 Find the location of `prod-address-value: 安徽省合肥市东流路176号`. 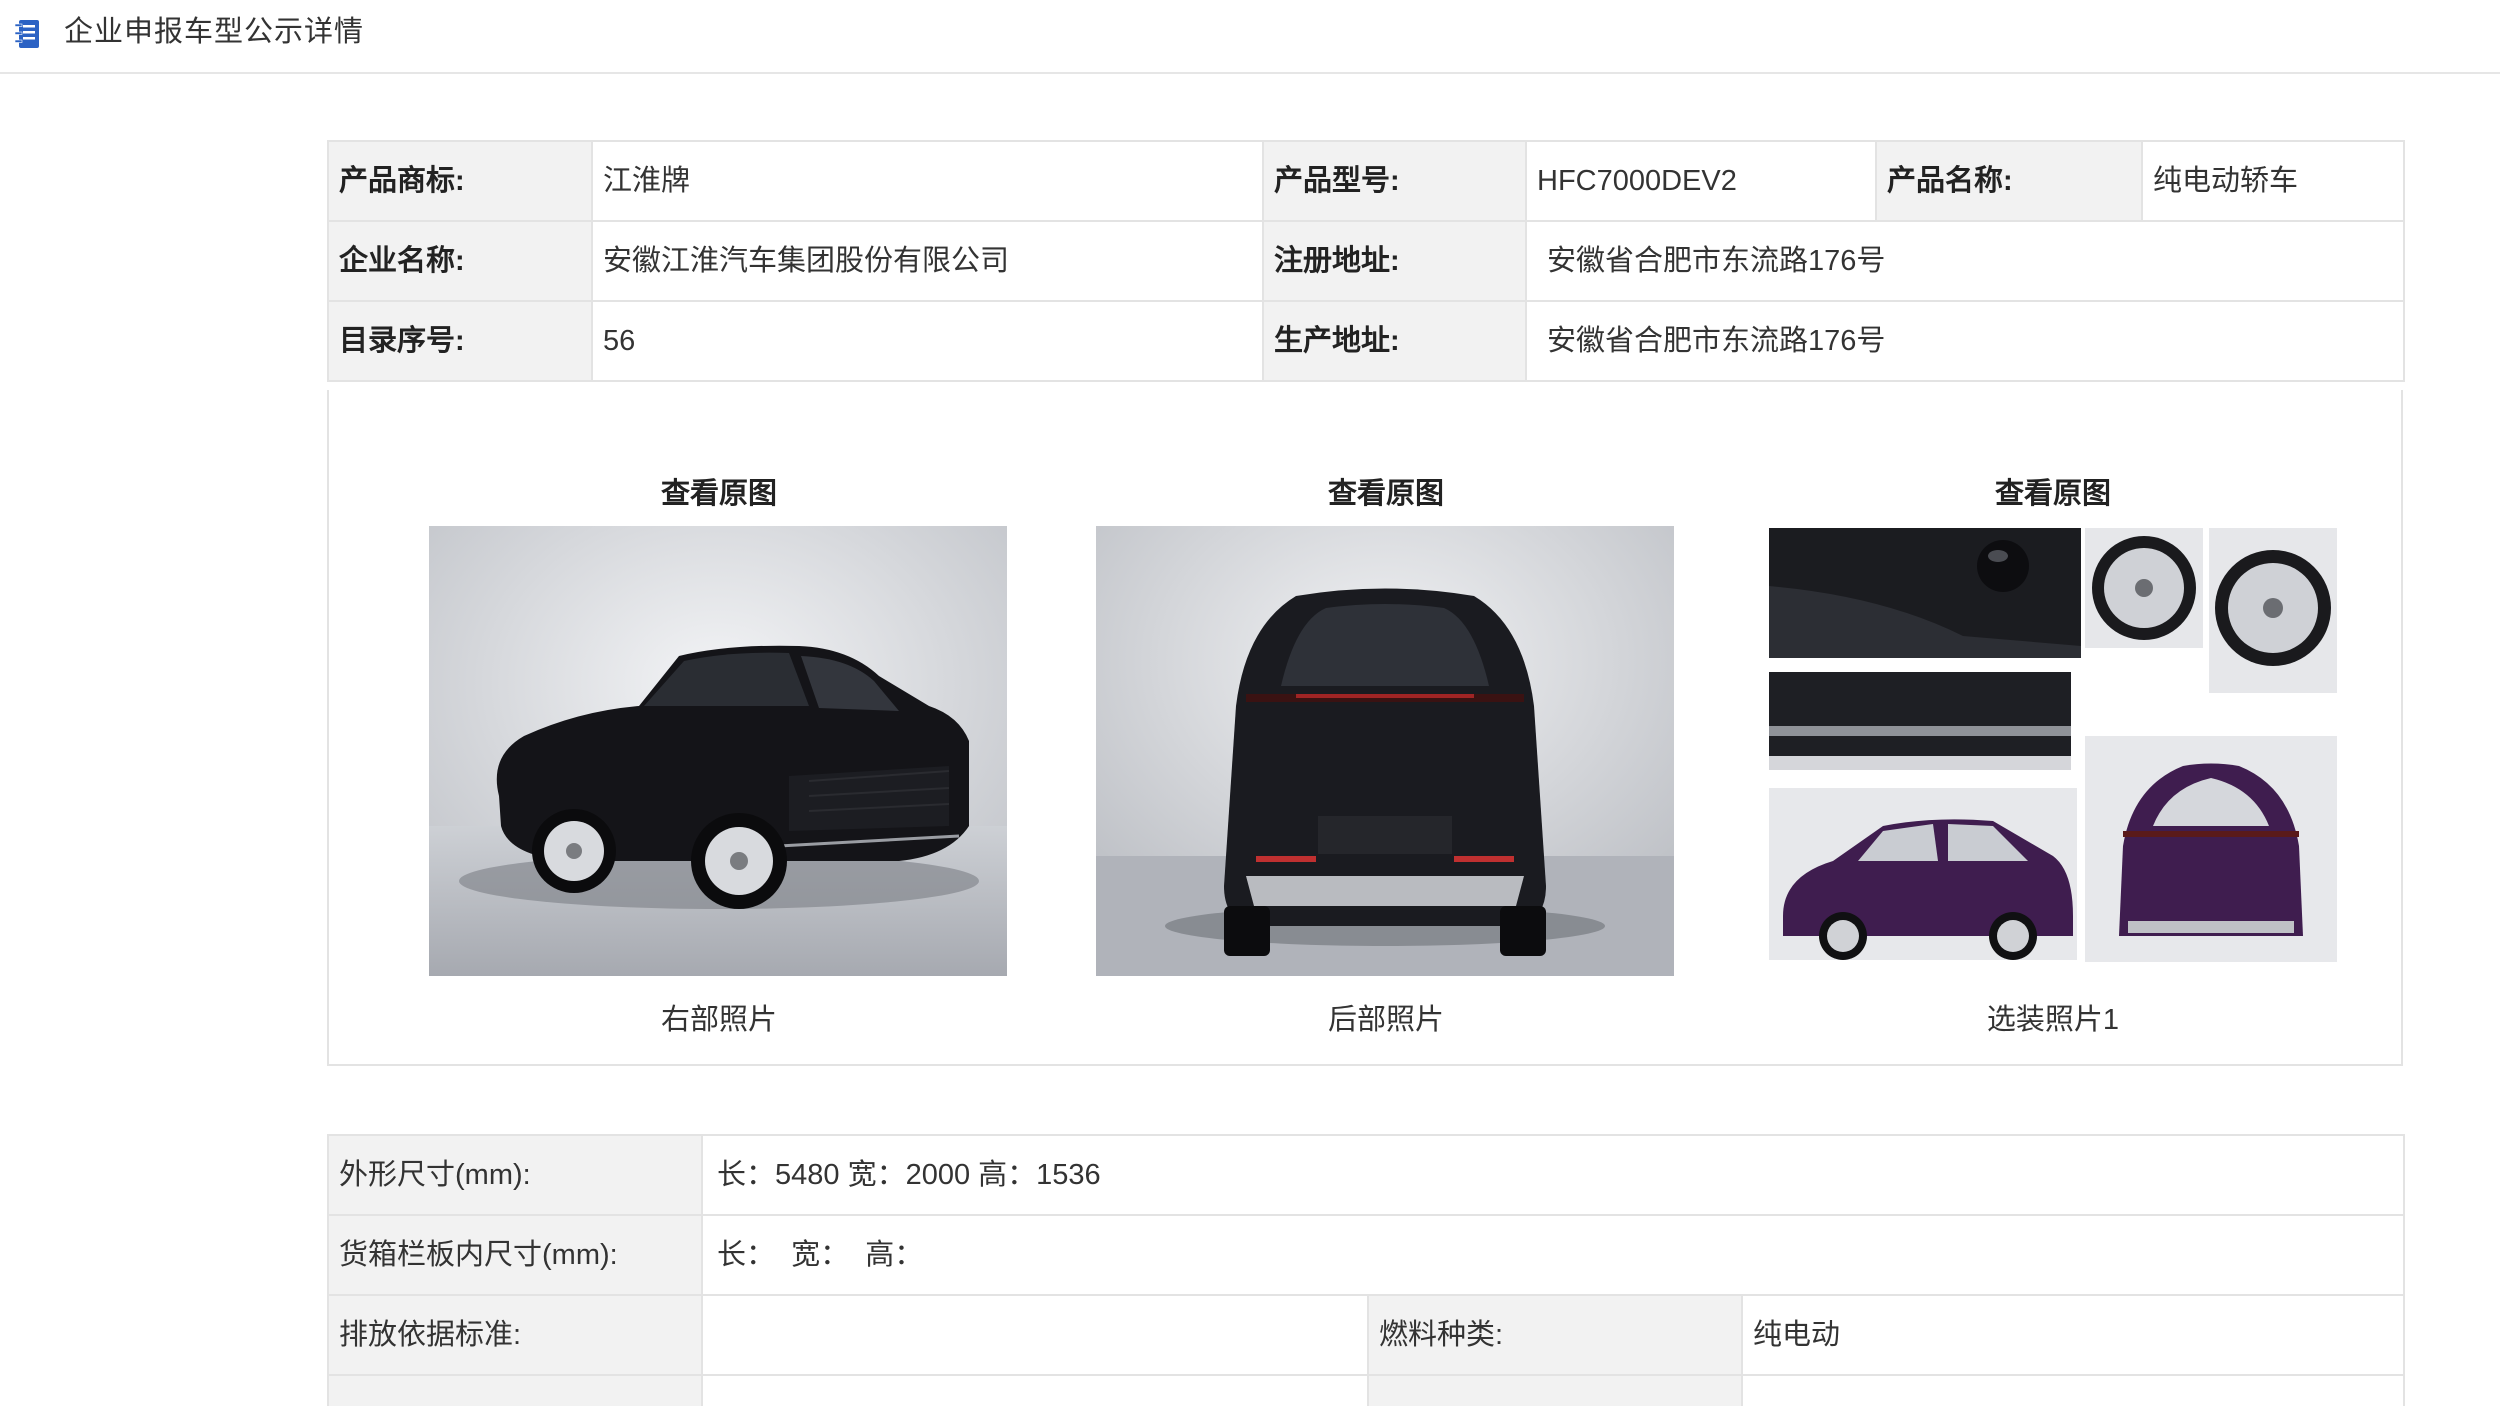

prod-address-value: 安徽省合肥市东流路176号 is located at coordinates (1965, 341).